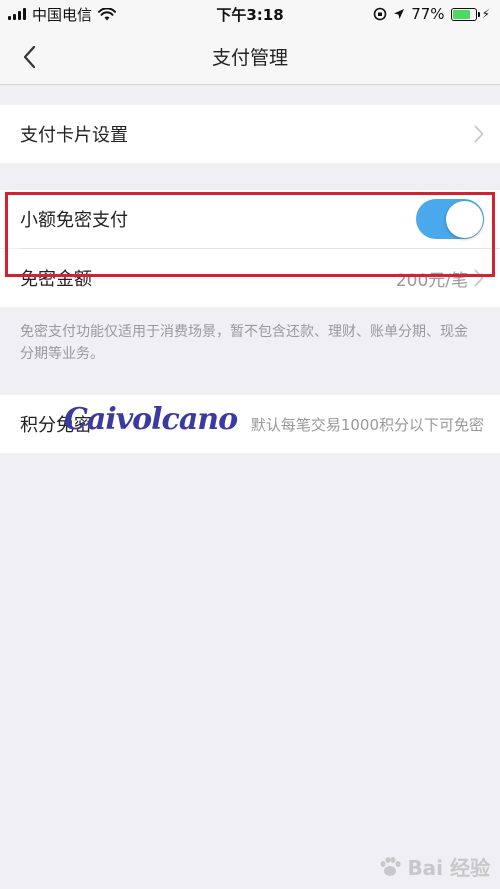 This screenshot has height=889, width=500. Describe the element at coordinates (464, 219) in the screenshot. I see `toggle-knob` at that location.